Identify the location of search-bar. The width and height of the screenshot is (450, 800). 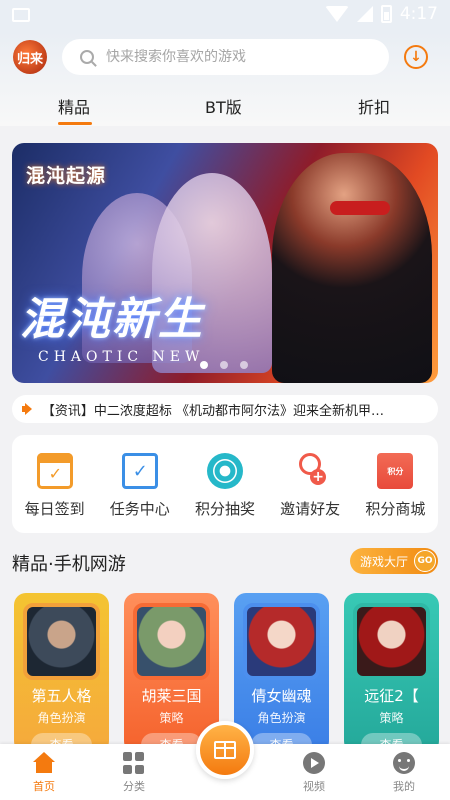
(225, 57).